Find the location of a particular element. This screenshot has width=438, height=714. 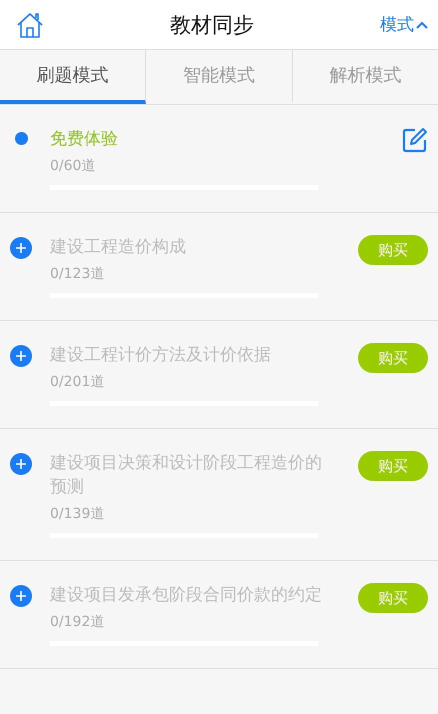

question-count: 0/201道 is located at coordinates (77, 382).